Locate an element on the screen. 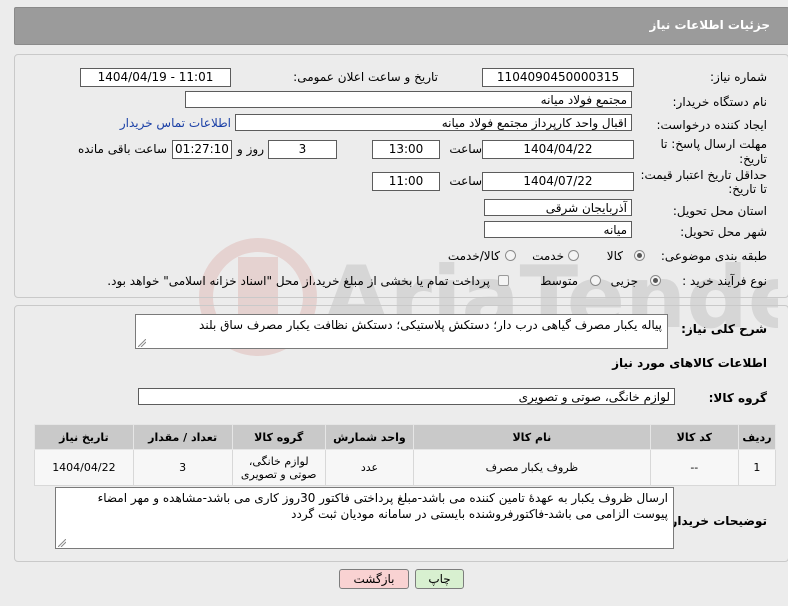  cell-unit: عدد is located at coordinates (369, 467).